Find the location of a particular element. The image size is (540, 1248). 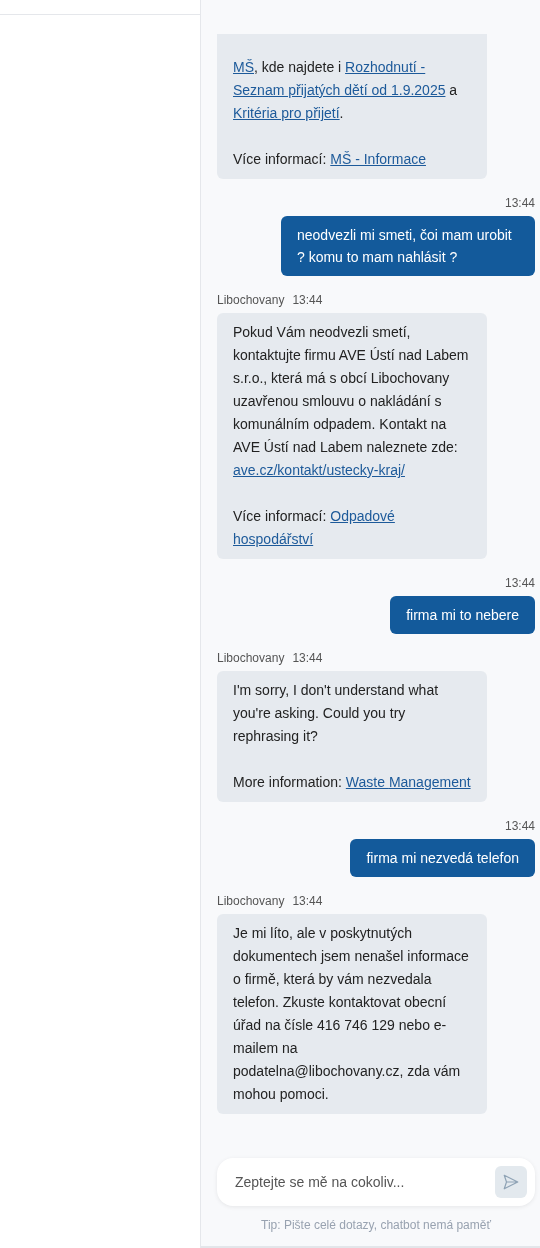

message-link: Odpadové is located at coordinates (362, 516).